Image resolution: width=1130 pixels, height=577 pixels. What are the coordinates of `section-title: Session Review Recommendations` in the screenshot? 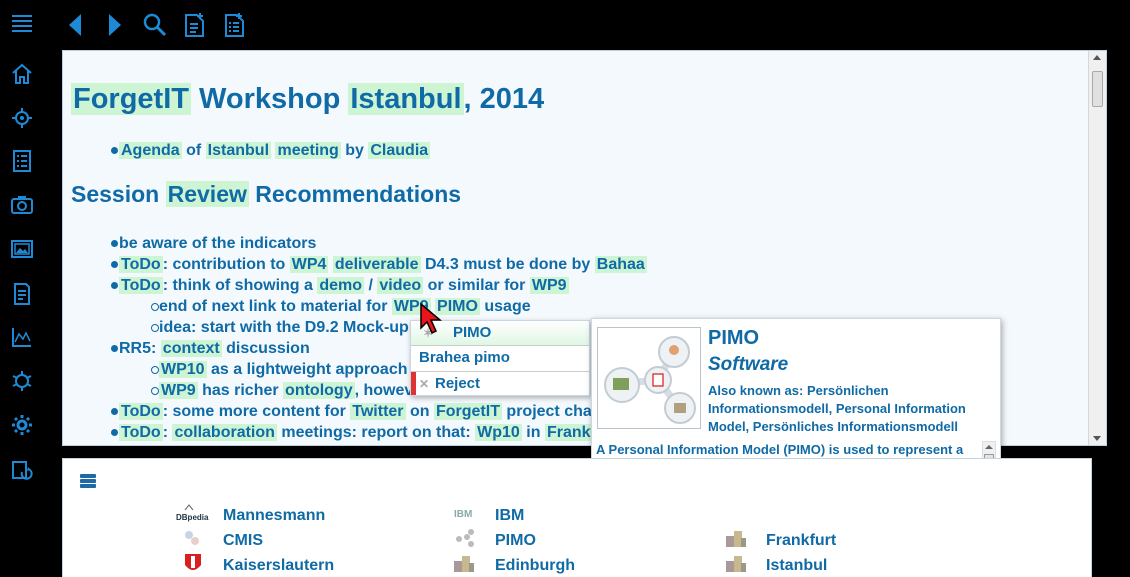 It's located at (266, 194).